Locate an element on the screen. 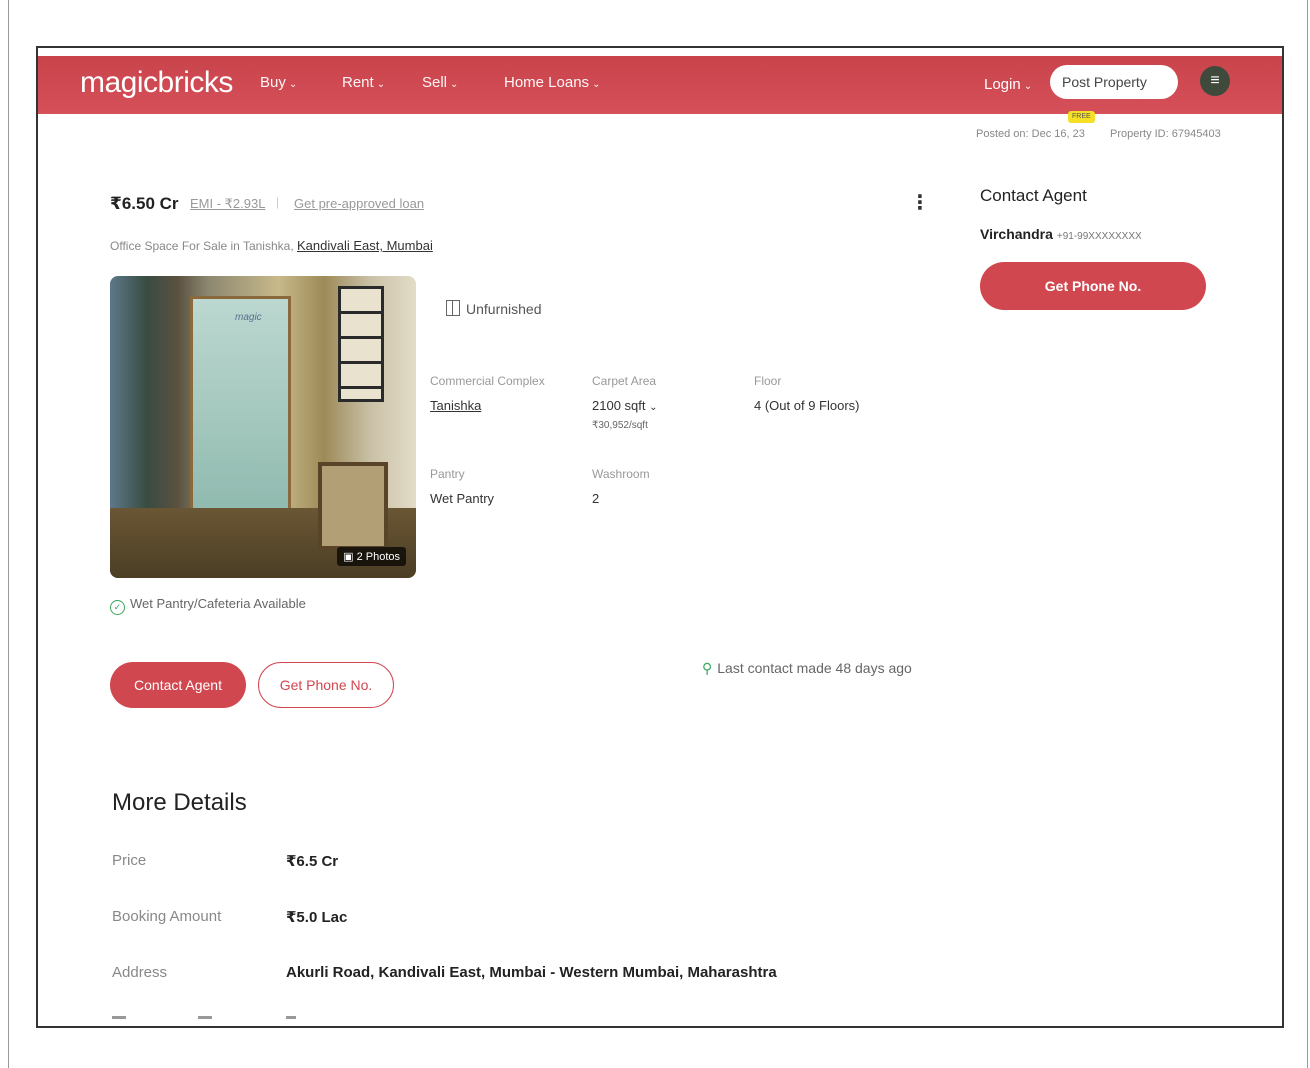 The height and width of the screenshot is (1068, 1310). agent-get-phone-button: Get Phone No. is located at coordinates (1093, 286).